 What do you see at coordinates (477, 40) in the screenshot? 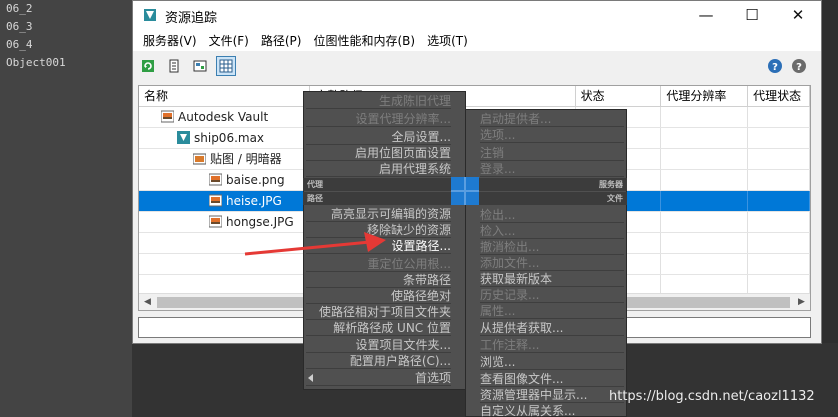
I see `menu-bar: 服务器(V) 文件(F) 路径(P) 位图性能和内存(B) 选项(T)` at bounding box center [477, 40].